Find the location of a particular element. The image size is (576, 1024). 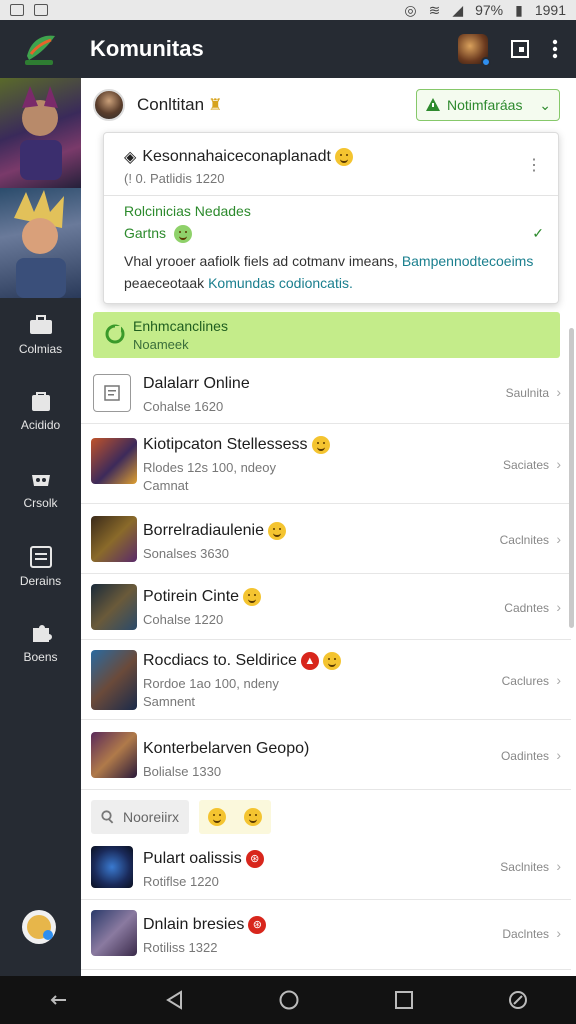

battery-label: 97% is located at coordinates (489, 10).